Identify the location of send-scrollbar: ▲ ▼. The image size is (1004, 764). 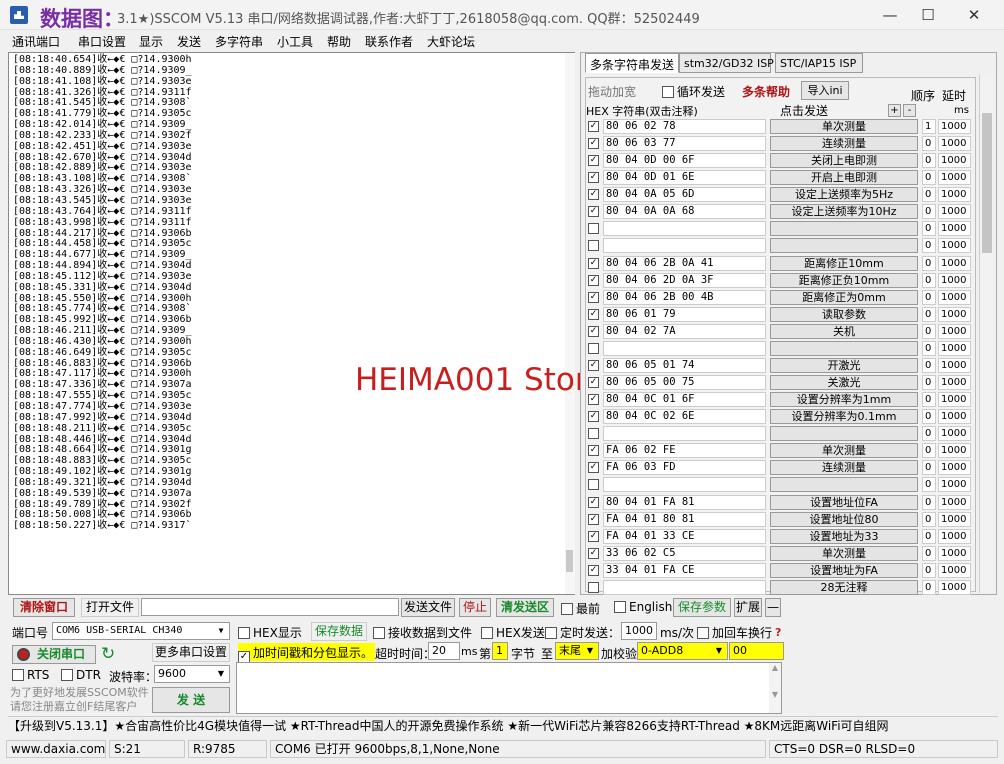
(775, 688).